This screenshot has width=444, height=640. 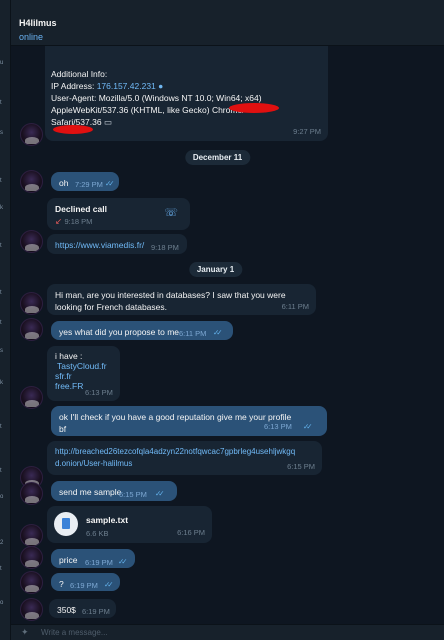 What do you see at coordinates (227, 23) in the screenshot?
I see `chat-header: H4lilmus online` at bounding box center [227, 23].